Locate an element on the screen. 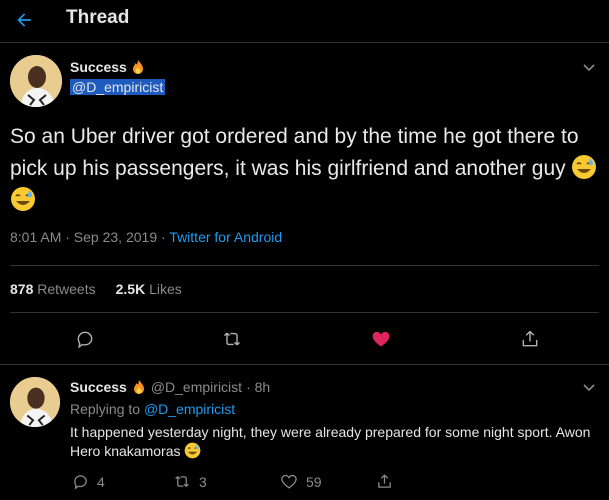  retweet-label: Retweets is located at coordinates (66, 289).